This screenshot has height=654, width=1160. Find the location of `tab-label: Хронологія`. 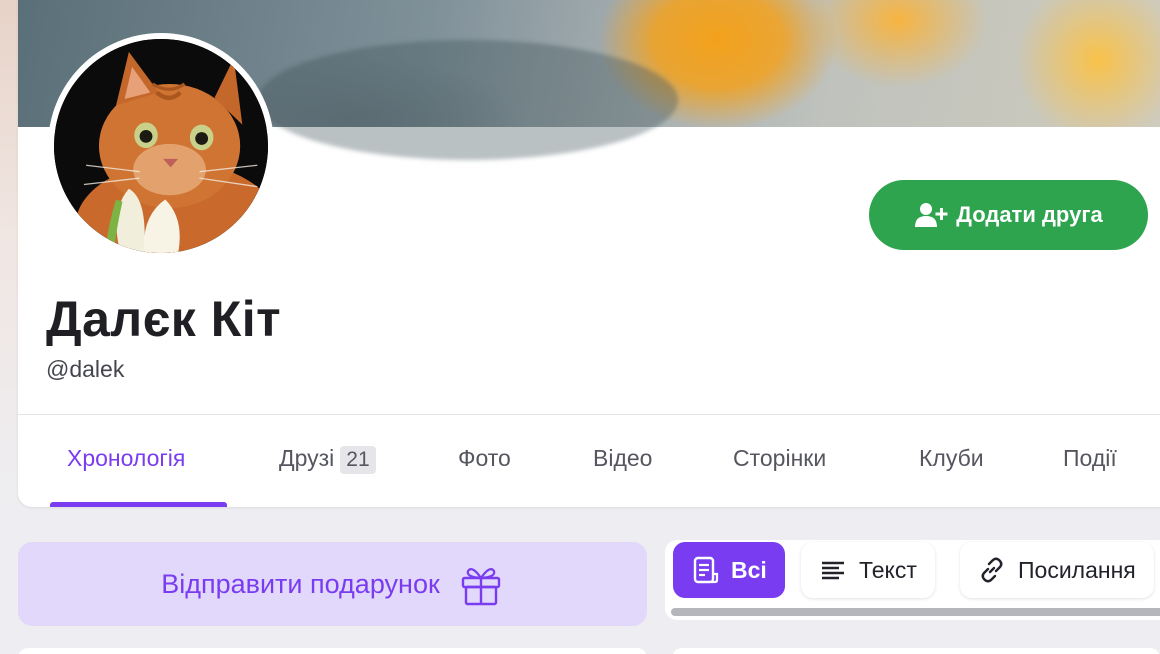

tab-label: Хронологія is located at coordinates (126, 458).